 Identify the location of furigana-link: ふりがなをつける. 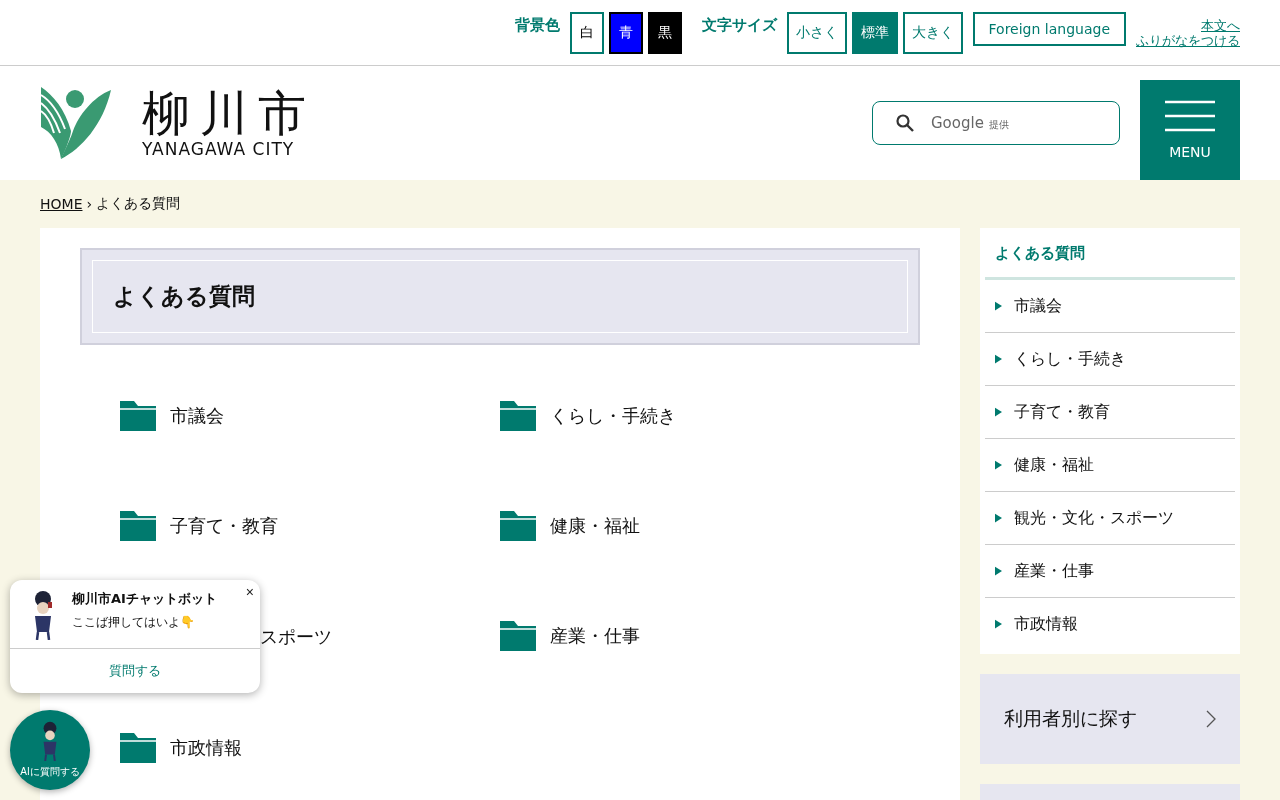
(1188, 40).